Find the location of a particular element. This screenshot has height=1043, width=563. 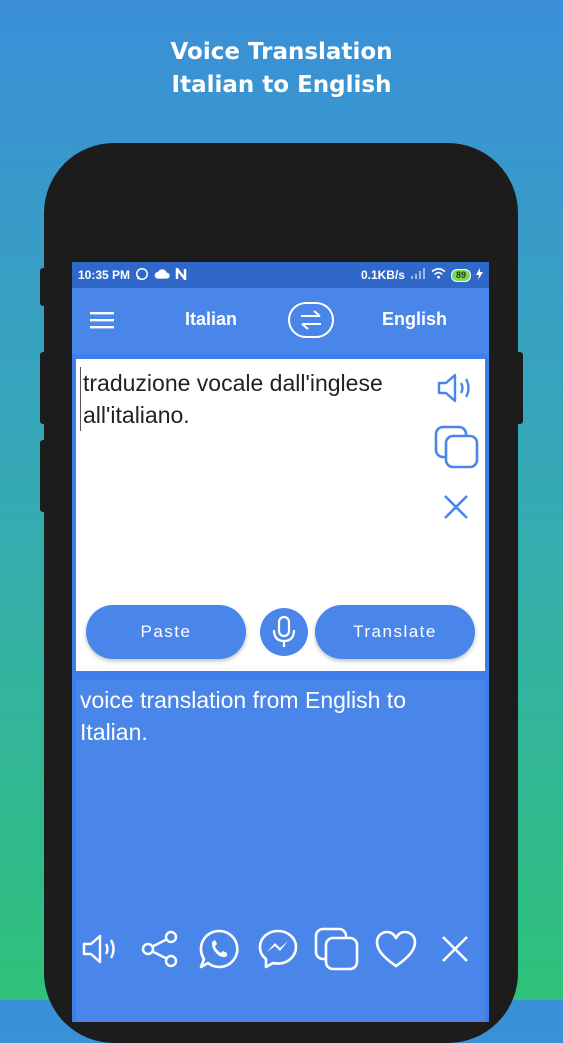

promo-title-line1: Voice Translation is located at coordinates (281, 52).